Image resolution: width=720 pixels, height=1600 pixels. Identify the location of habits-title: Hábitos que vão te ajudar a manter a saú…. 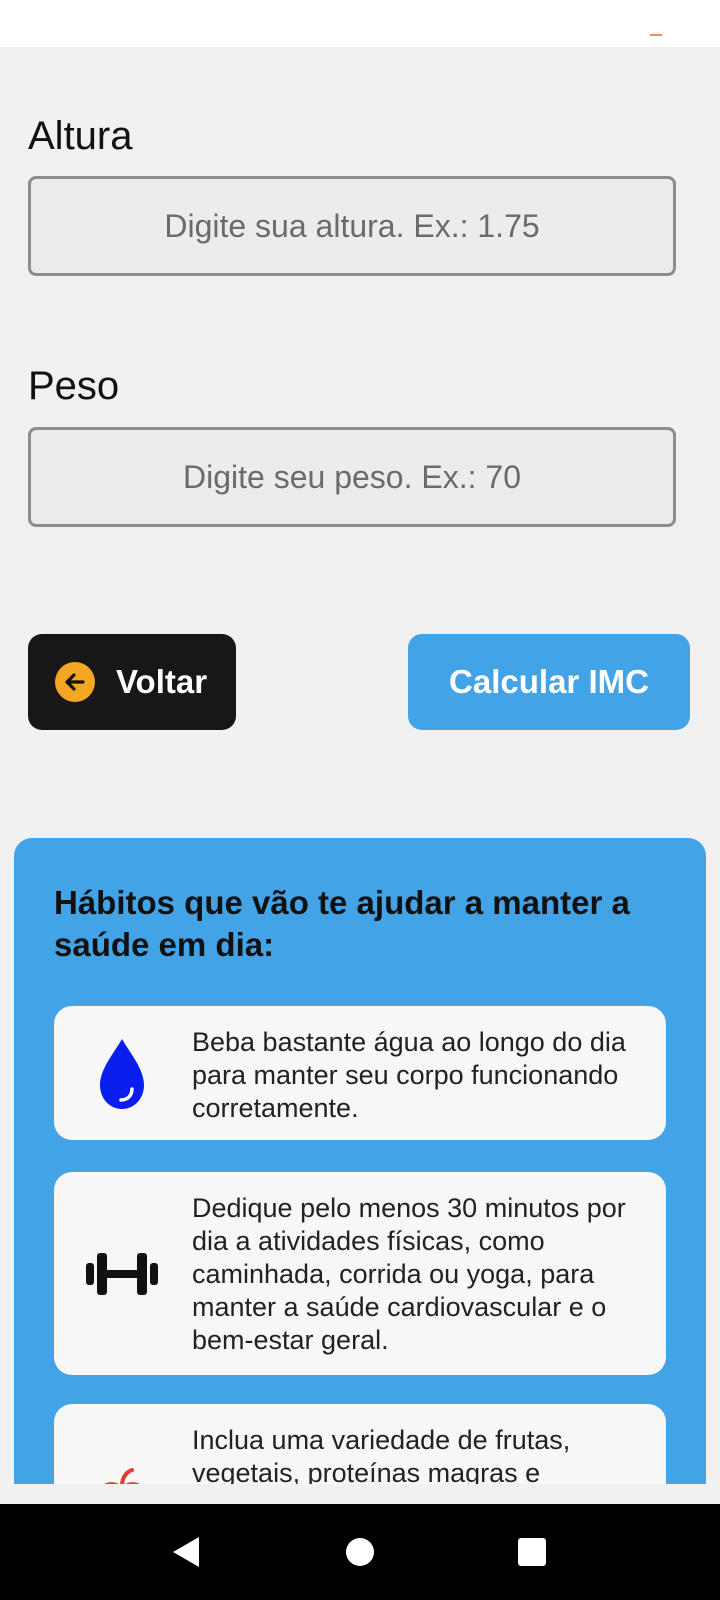
(342, 923).